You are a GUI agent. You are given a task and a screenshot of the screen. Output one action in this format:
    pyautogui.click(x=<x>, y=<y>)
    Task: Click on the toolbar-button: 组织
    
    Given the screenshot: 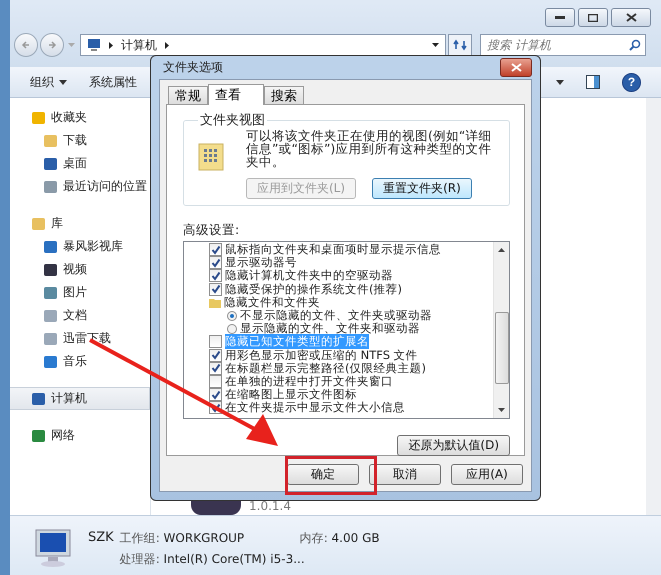 What is the action you would take?
    pyautogui.click(x=48, y=82)
    